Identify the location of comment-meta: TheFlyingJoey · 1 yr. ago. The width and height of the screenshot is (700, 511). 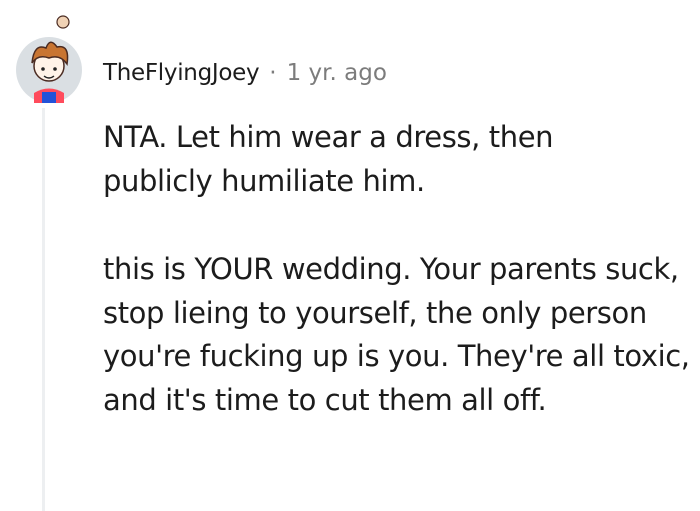
(245, 73).